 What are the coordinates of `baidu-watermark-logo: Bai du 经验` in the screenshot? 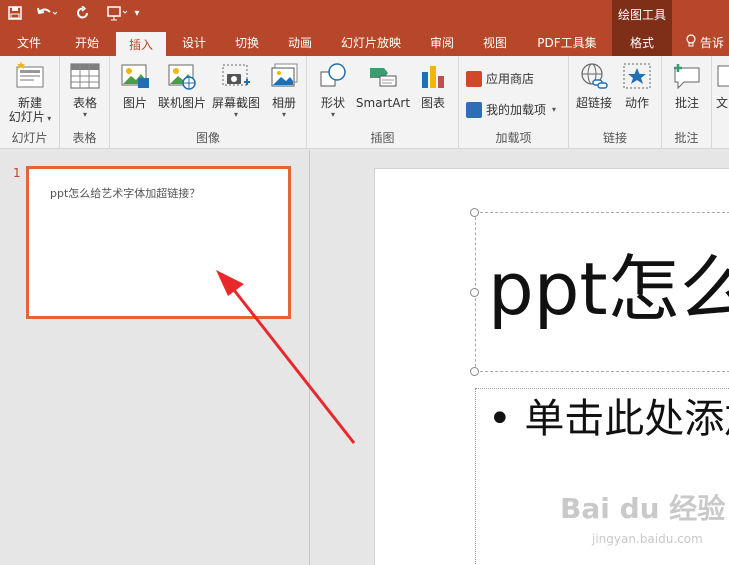 It's located at (643, 508).